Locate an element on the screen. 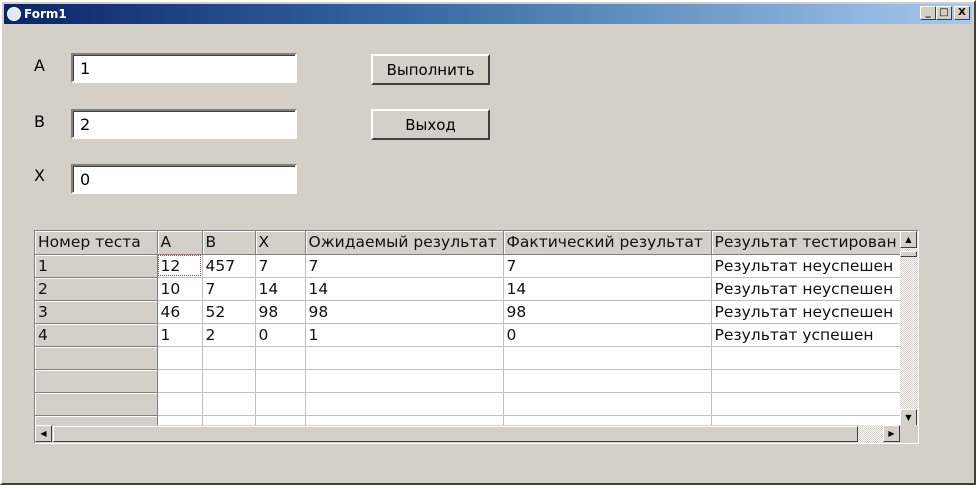 The width and height of the screenshot is (976, 485). column-header: A is located at coordinates (180, 243).